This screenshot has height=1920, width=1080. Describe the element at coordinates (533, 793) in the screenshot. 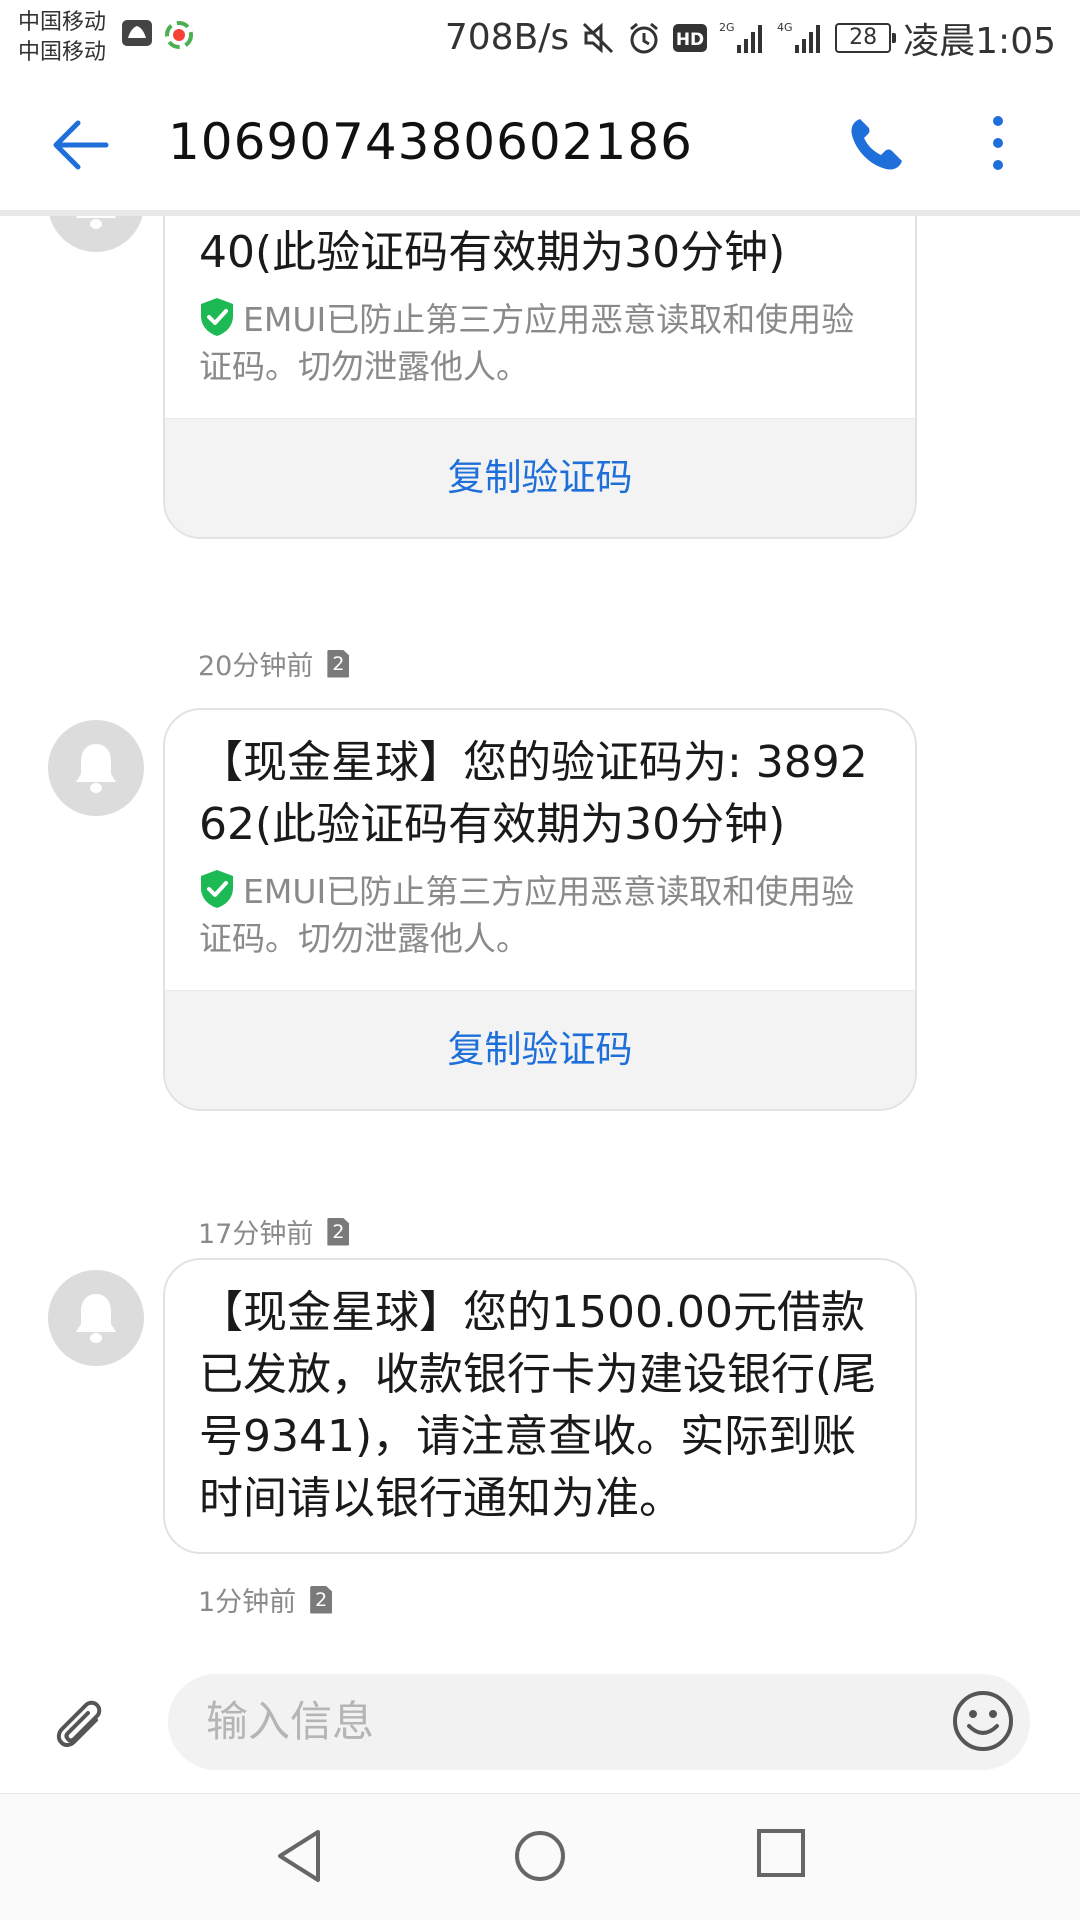

I see `message-text: 【现金星球】您的验证码为: 389262(此验证码有效期为30分钟)` at that location.